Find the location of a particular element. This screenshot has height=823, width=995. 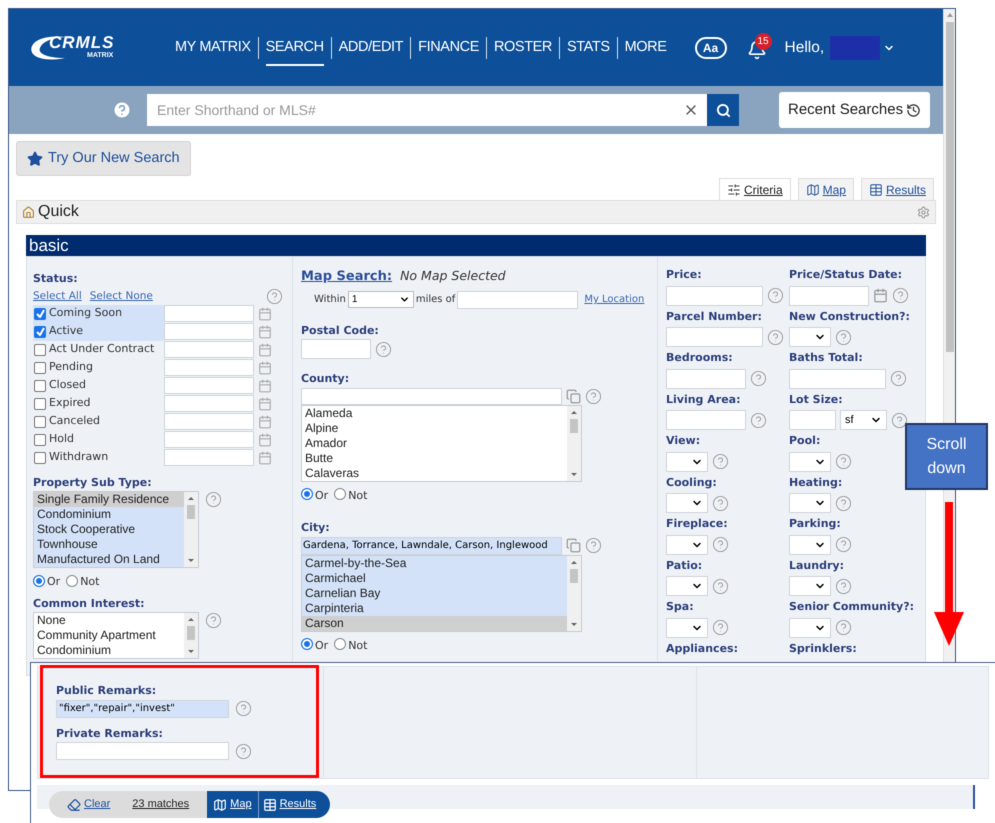

status-checkbox: Coming Soon is located at coordinates (98, 313).